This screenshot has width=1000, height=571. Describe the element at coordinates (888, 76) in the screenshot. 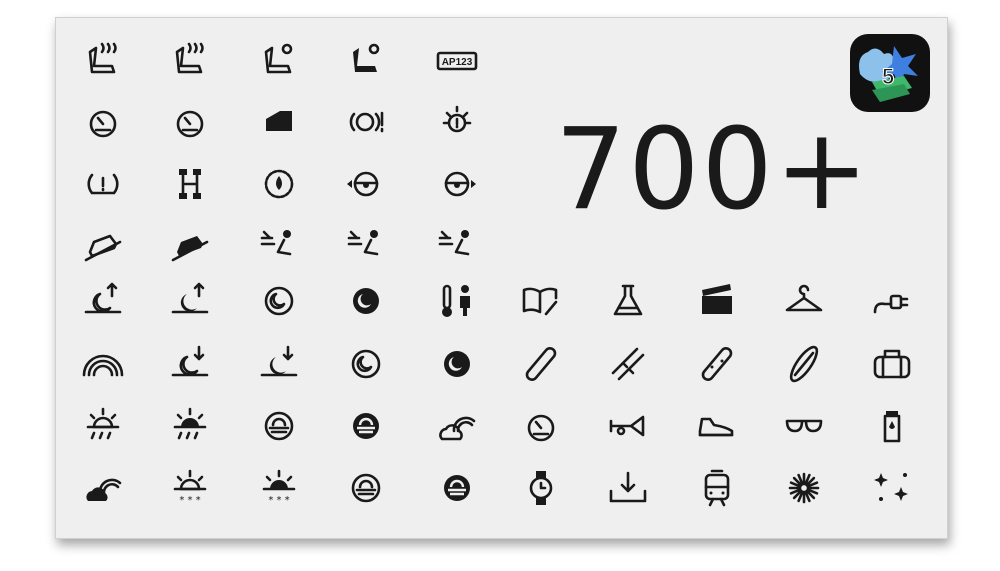

I see `badge-number: 5` at that location.